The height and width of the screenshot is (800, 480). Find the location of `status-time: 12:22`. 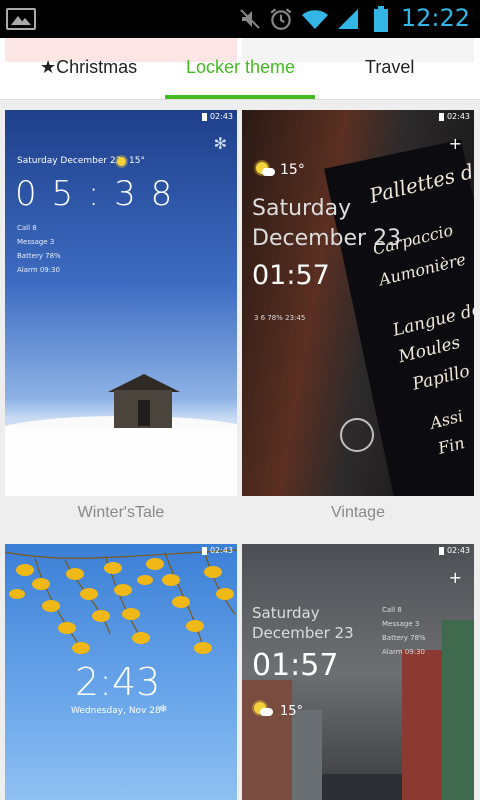

status-time: 12:22 is located at coordinates (435, 18).